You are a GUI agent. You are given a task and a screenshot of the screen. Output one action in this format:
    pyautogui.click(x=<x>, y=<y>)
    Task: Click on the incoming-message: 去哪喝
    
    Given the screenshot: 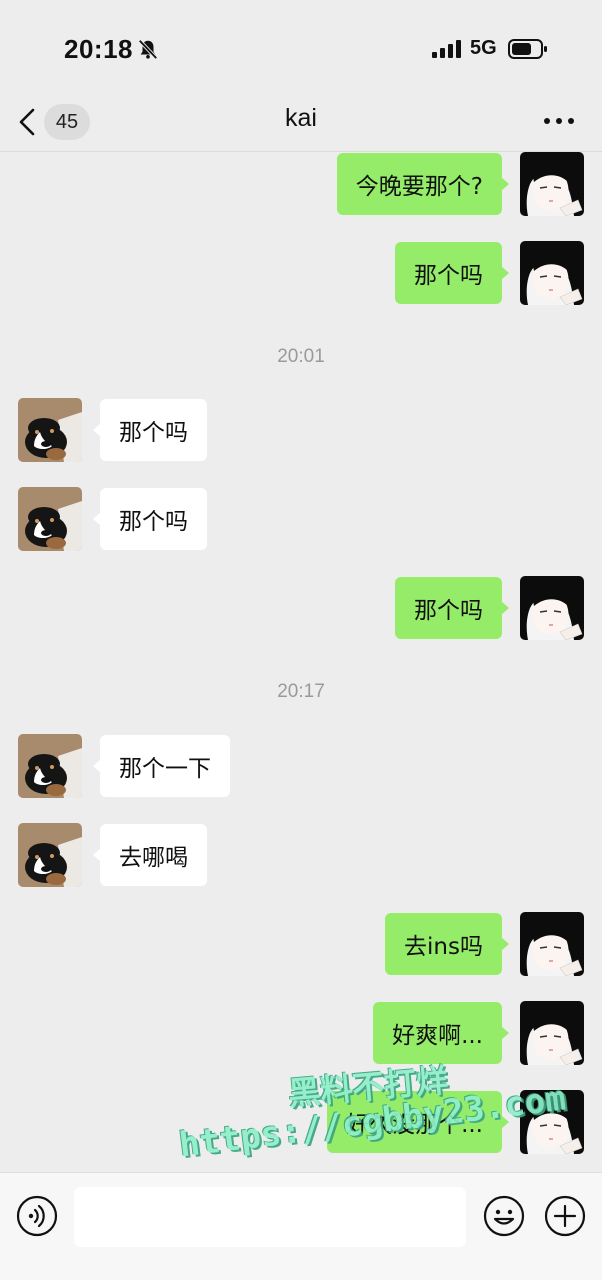 What is the action you would take?
    pyautogui.click(x=301, y=855)
    